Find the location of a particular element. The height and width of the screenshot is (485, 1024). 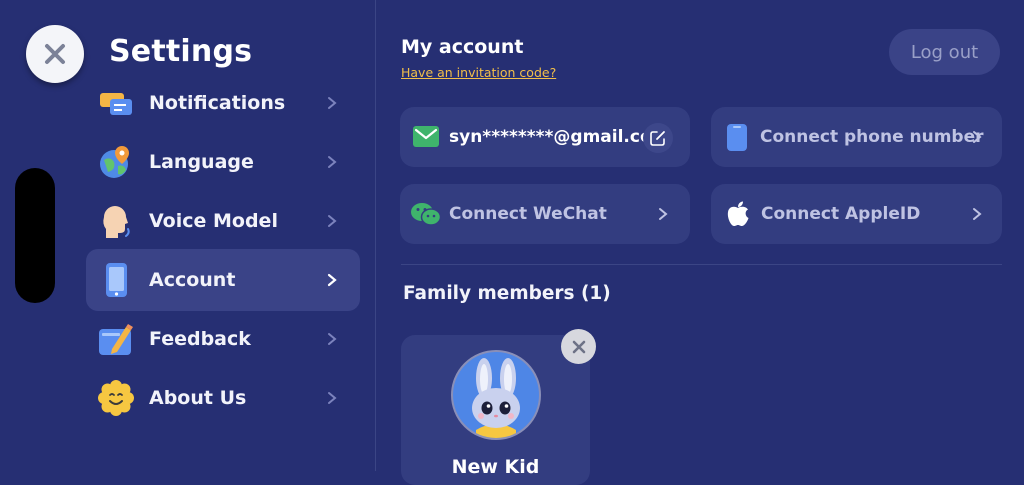

family-member-name: New Kid is located at coordinates (495, 467).